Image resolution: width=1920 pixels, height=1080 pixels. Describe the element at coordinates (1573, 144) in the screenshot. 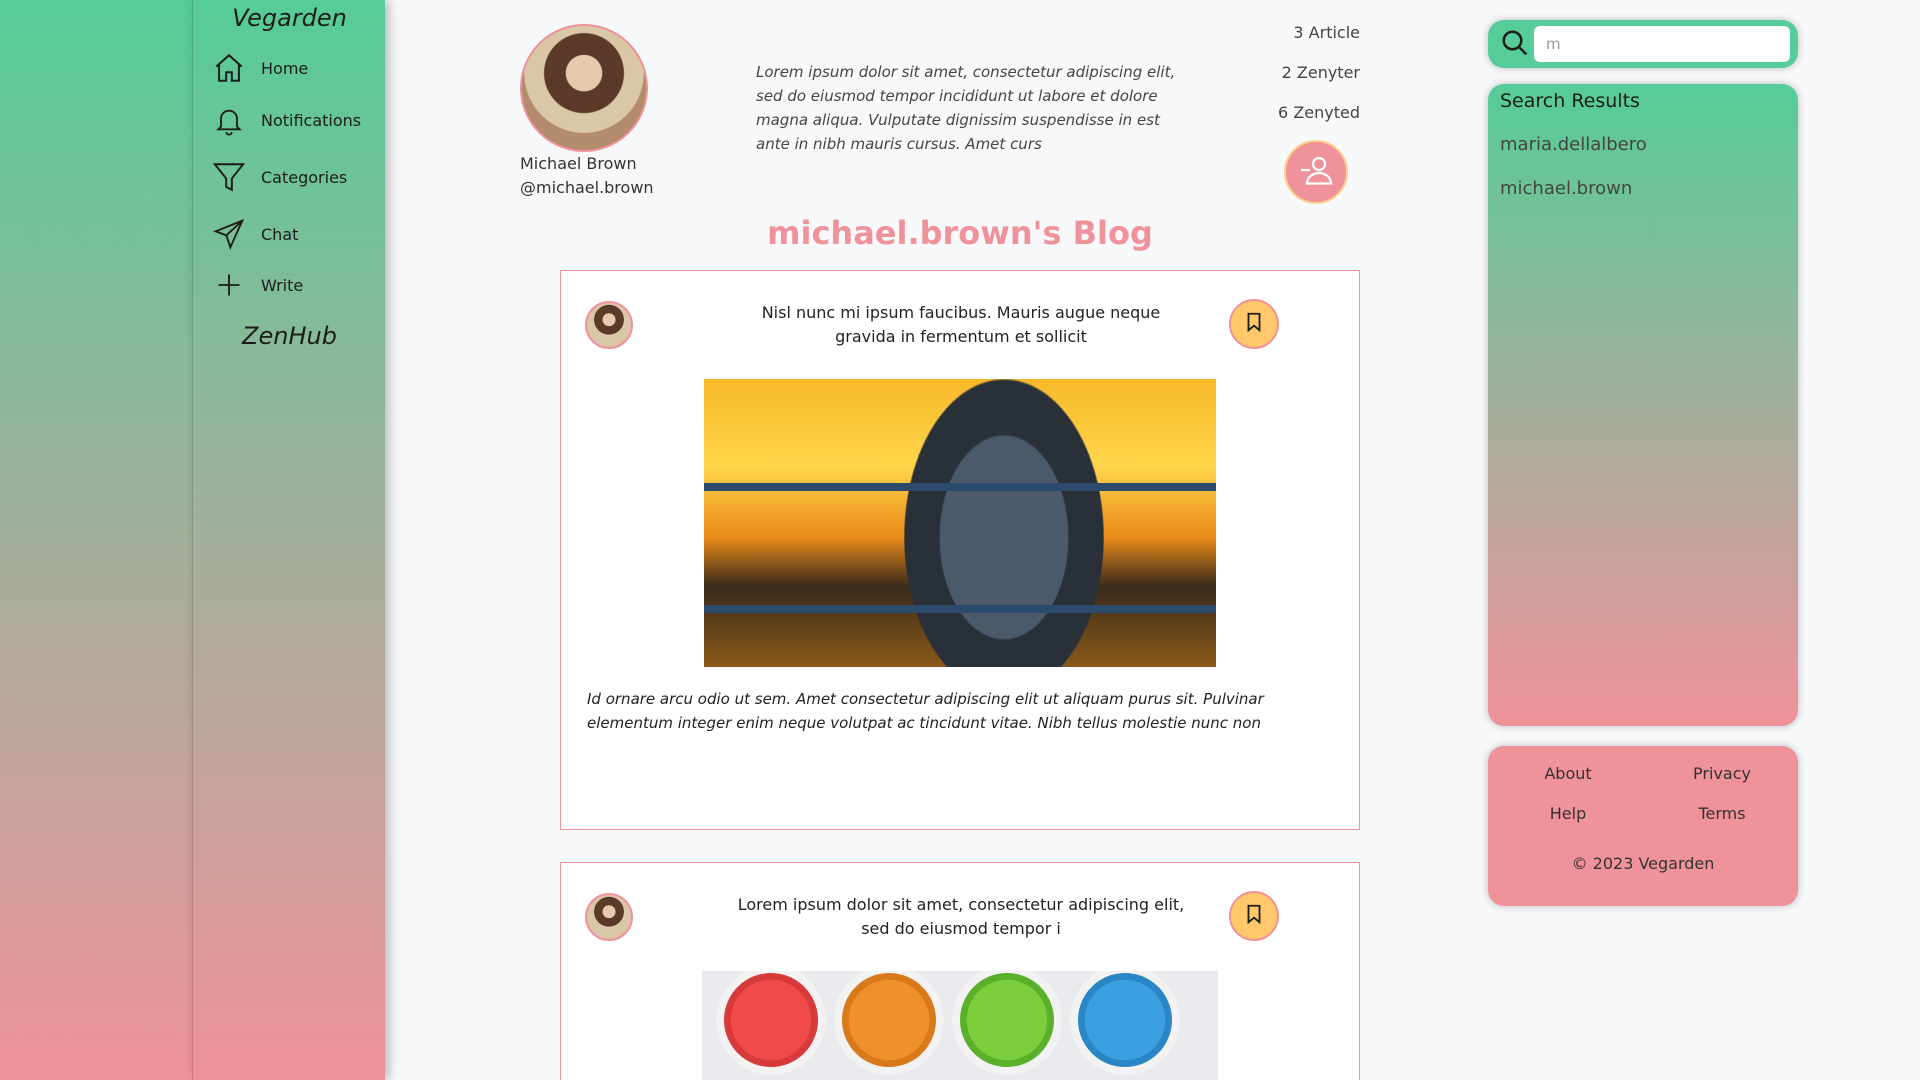

I see `search-result-item: maria.dellalbero` at that location.